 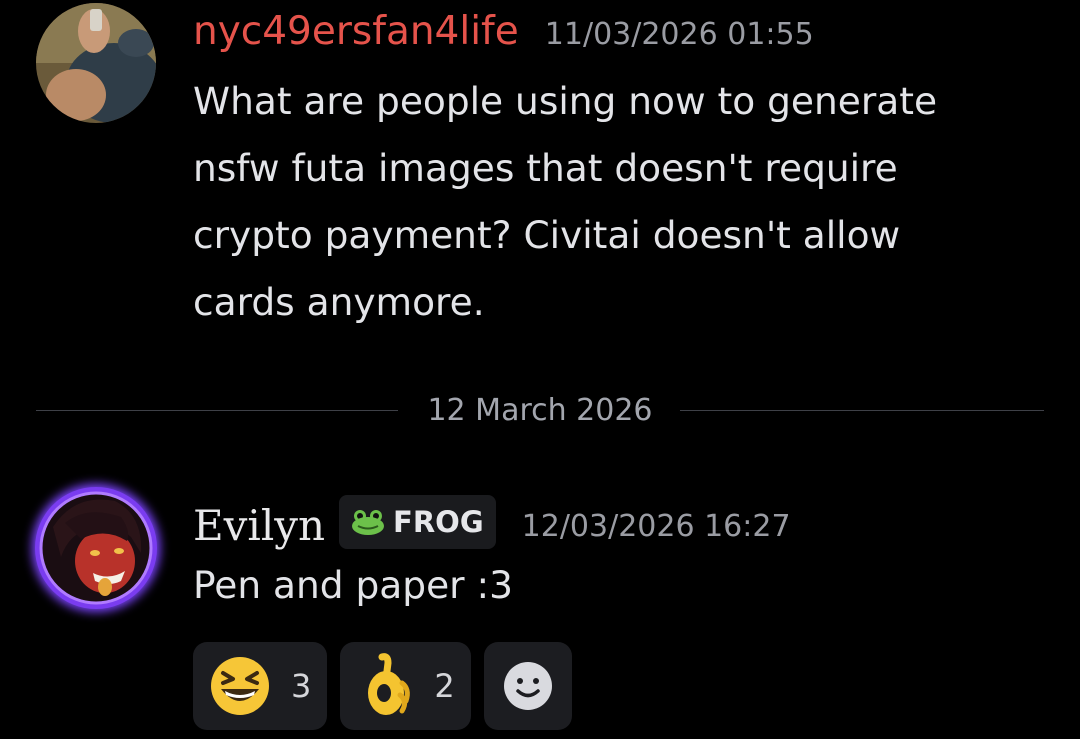 I want to click on timestamp: 12/03/2026 16:27, so click(x=656, y=526).